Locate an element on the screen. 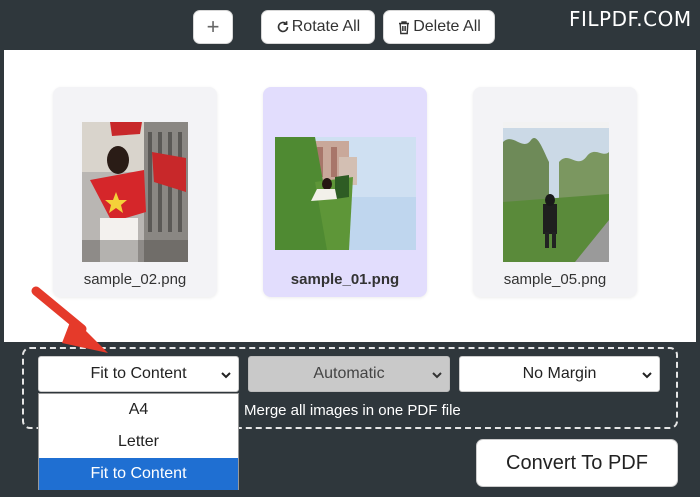 This screenshot has width=700, height=497. rotate-icon is located at coordinates (283, 27).